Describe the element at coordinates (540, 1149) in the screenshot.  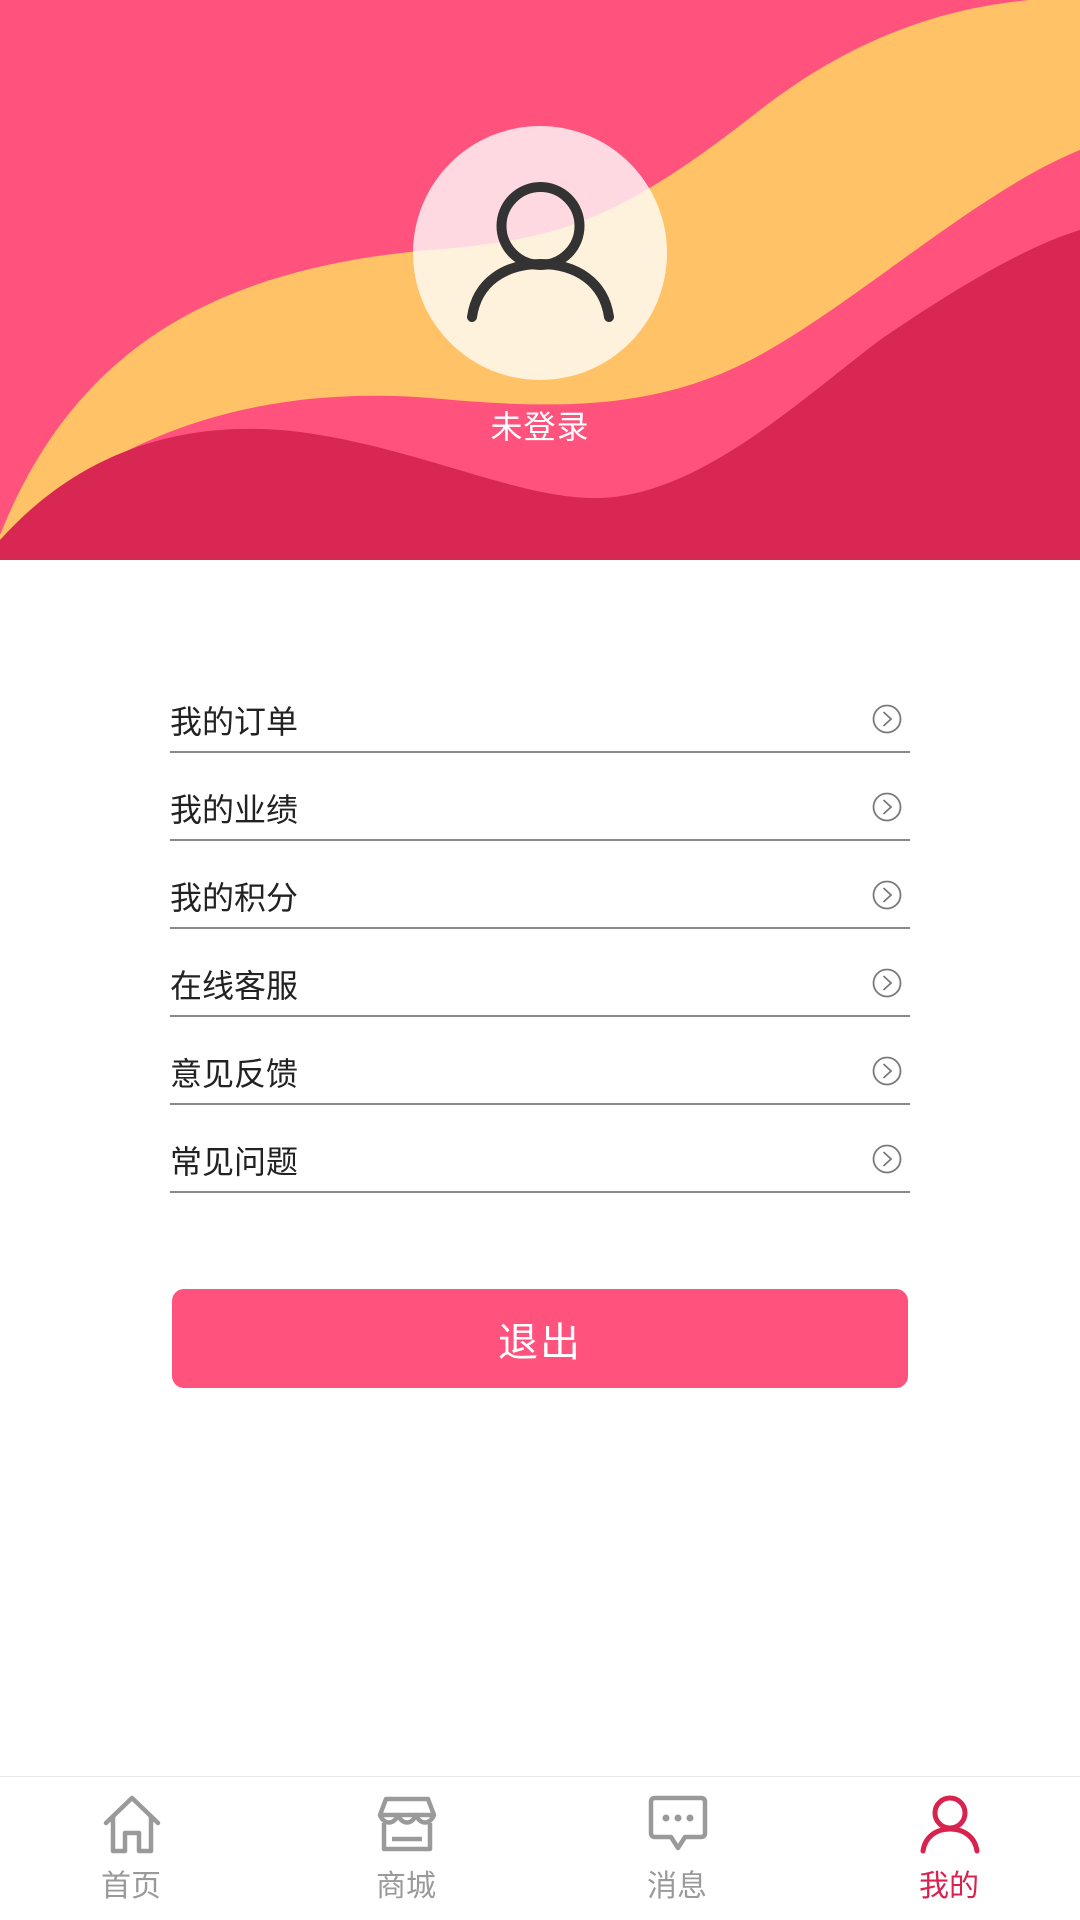
I see `menu-item-faq: 常见问题` at that location.